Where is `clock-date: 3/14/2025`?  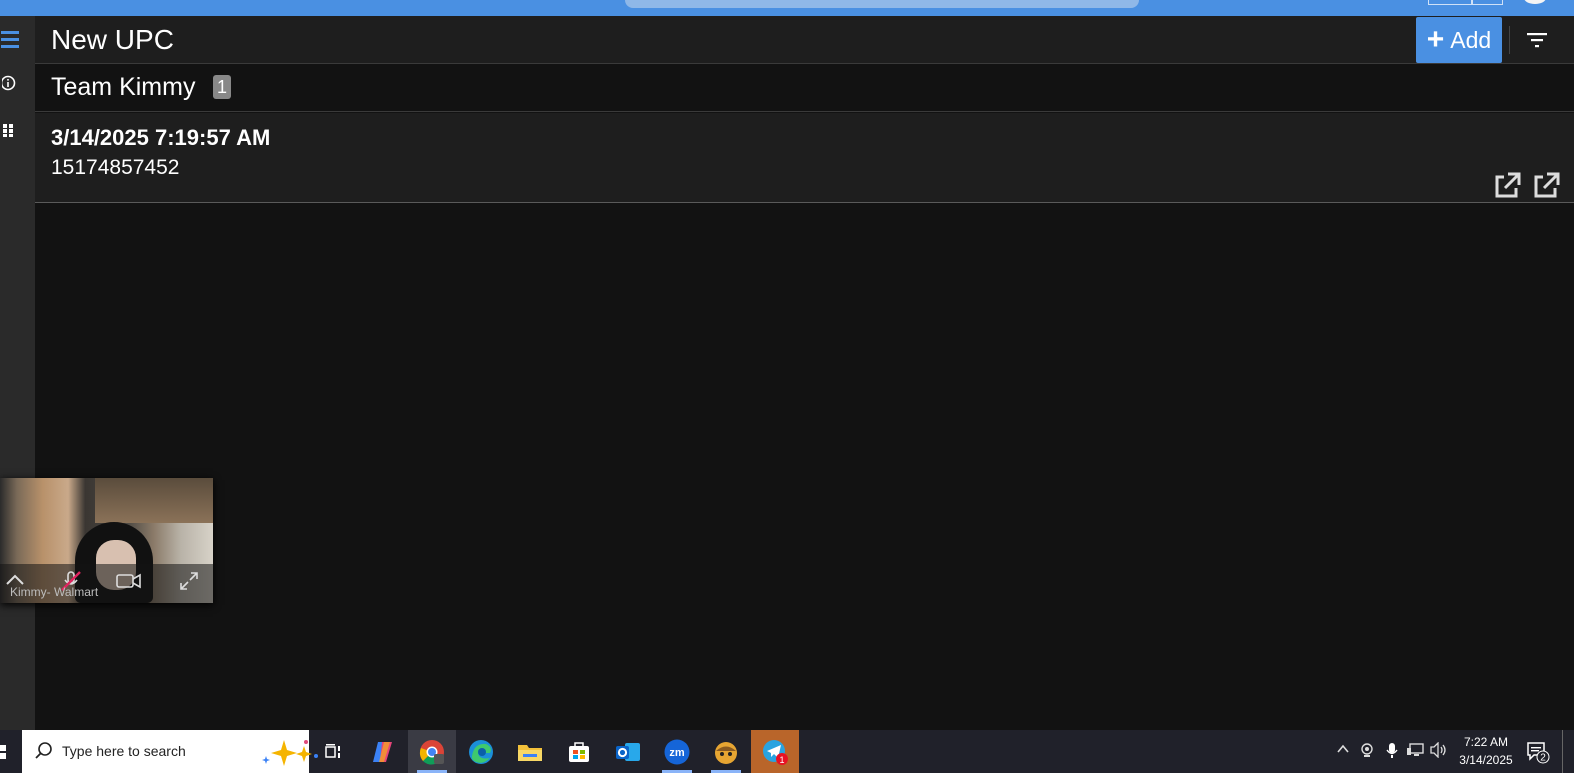
clock-date: 3/14/2025 is located at coordinates (1486, 760).